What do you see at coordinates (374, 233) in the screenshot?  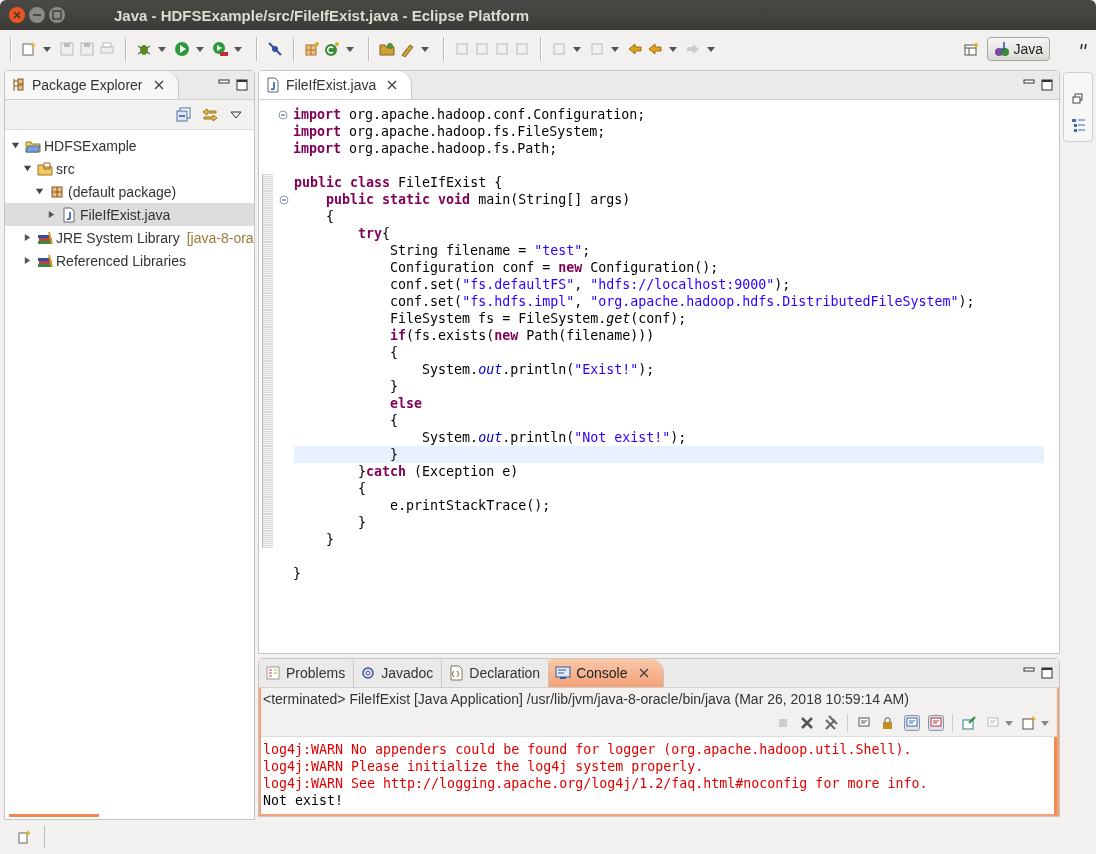 I see `code-line: try{` at bounding box center [374, 233].